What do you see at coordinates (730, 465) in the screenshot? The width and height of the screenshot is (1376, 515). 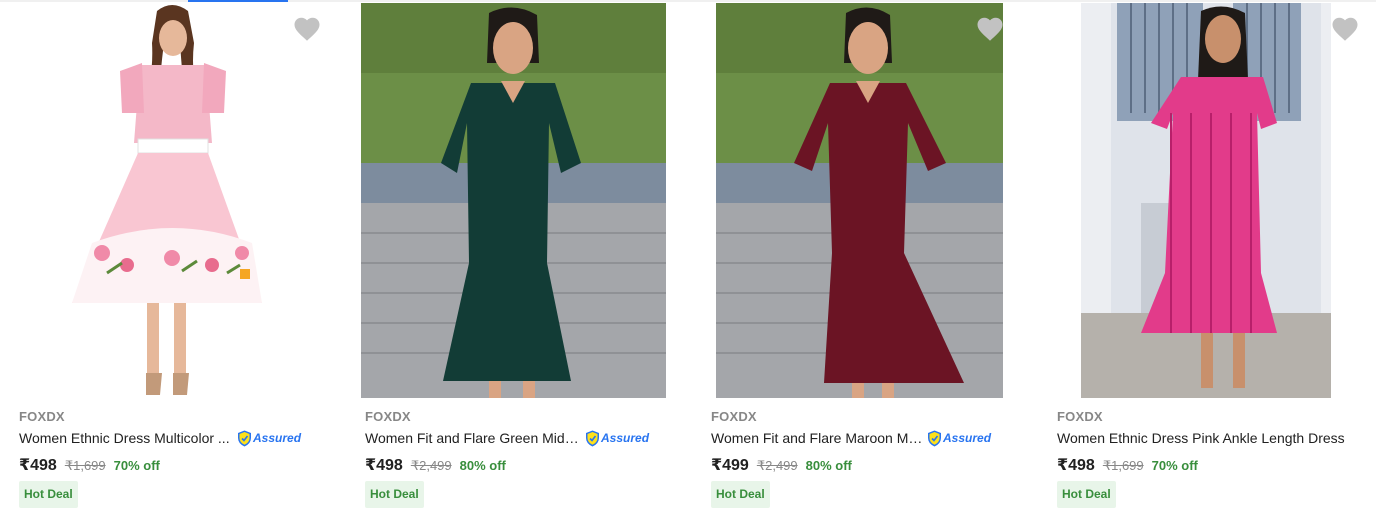 I see `selling-price: ₹499` at bounding box center [730, 465].